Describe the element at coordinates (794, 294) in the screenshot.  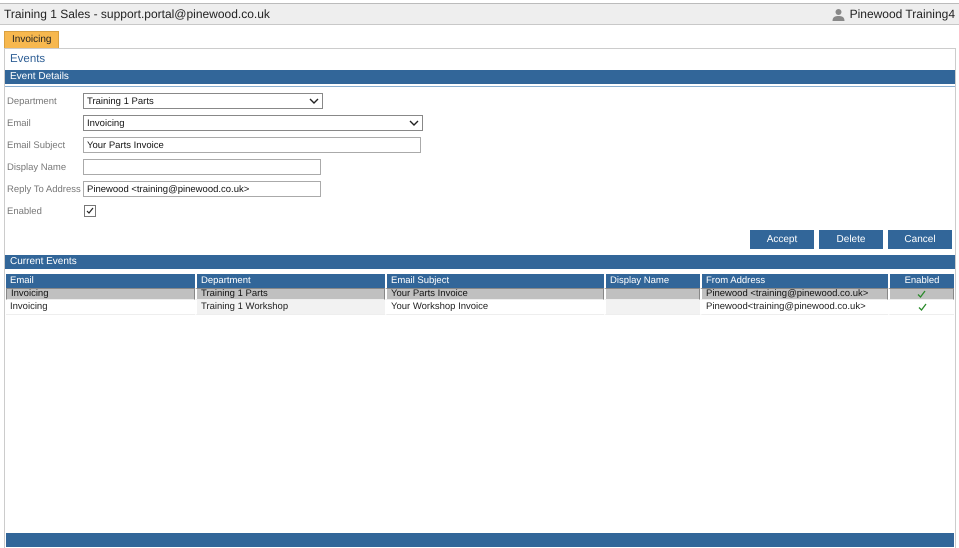
I see `table-cell: Pinewood <training@pinewood.co.uk>` at that location.